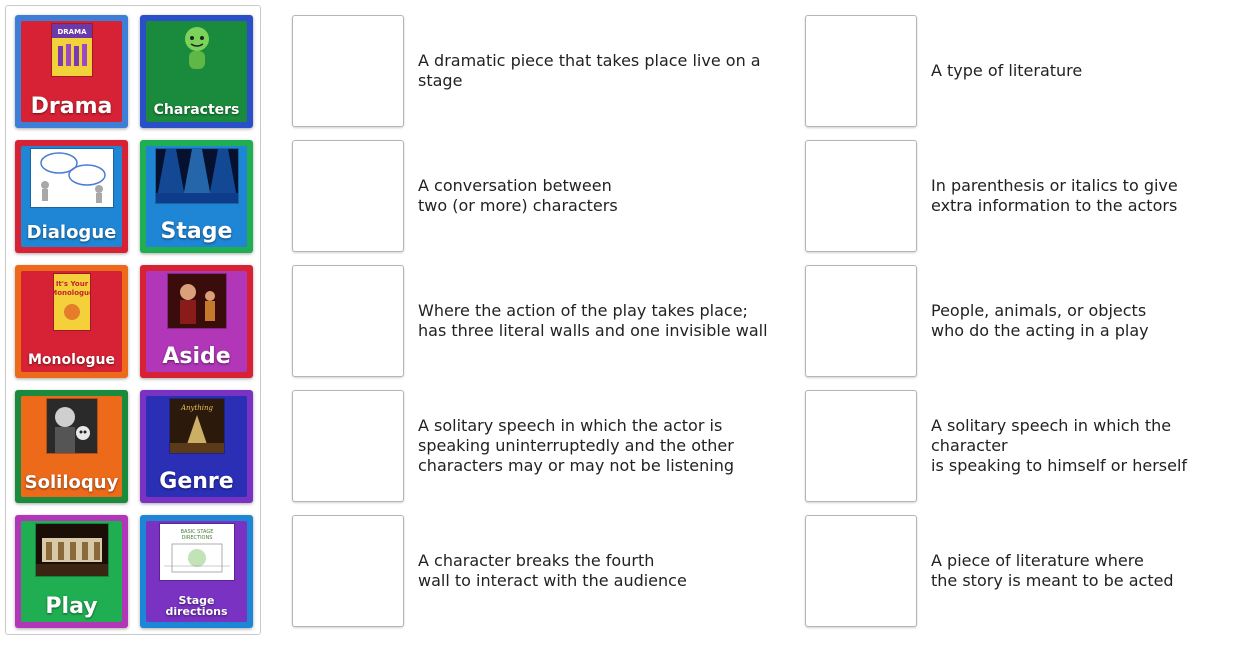 Image resolution: width=1238 pixels, height=645 pixels. What do you see at coordinates (71, 360) in the screenshot?
I see `tile-label: Monologue` at bounding box center [71, 360].